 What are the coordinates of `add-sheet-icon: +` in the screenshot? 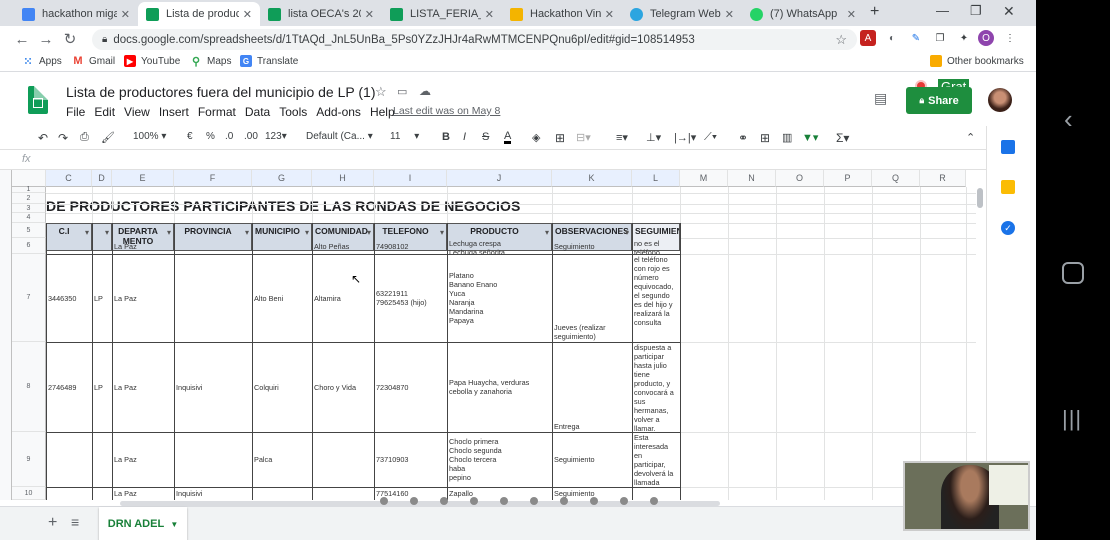 It's located at (52, 523).